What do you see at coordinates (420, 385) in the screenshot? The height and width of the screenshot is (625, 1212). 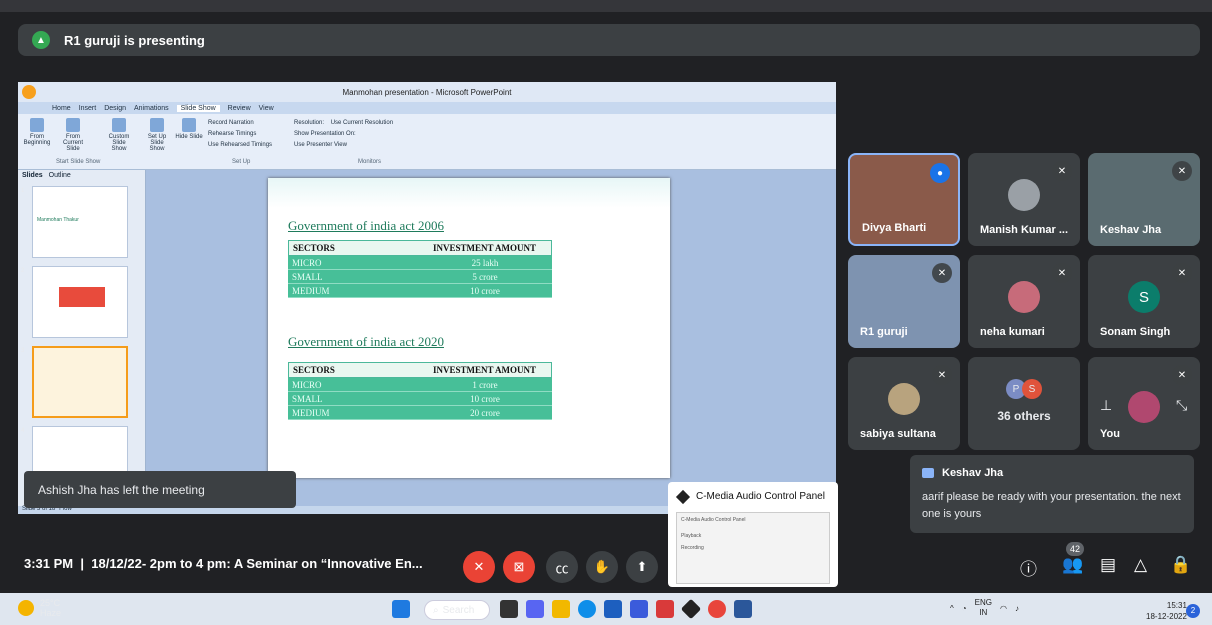 I see `table-row: MICRO 1 crore` at bounding box center [420, 385].